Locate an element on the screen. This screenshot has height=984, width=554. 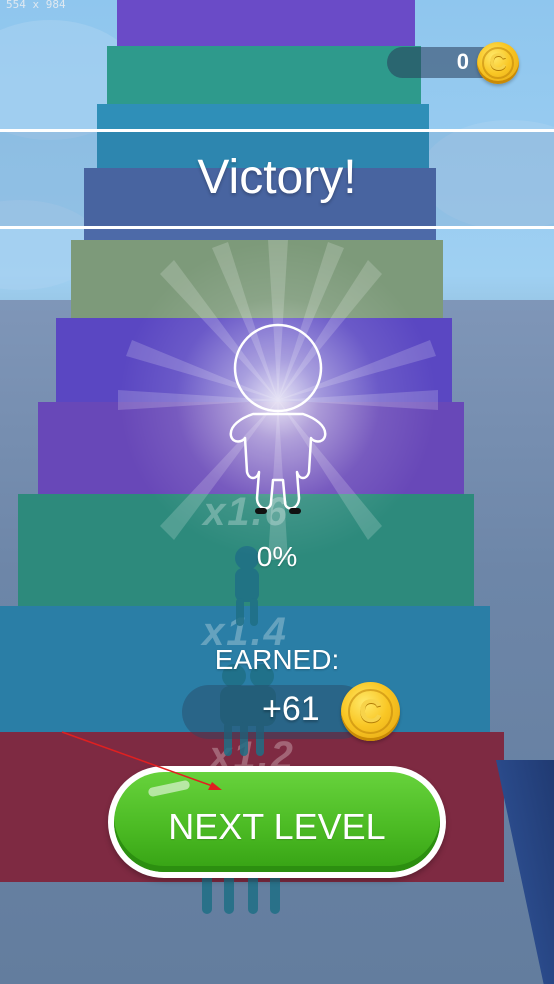
earned-label: EARNED: is located at coordinates (277, 659).